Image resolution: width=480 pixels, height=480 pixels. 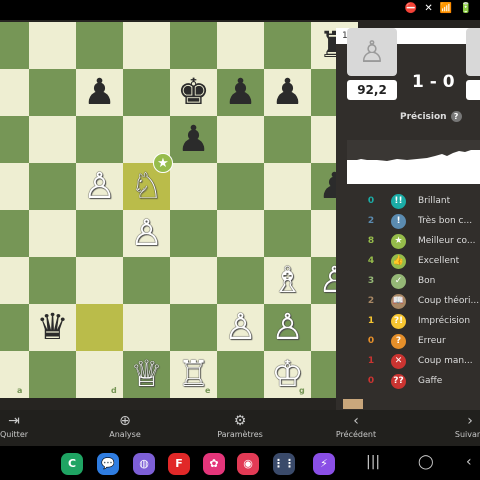 I want to click on white-pawn-g2: ♙, so click(x=287, y=327).